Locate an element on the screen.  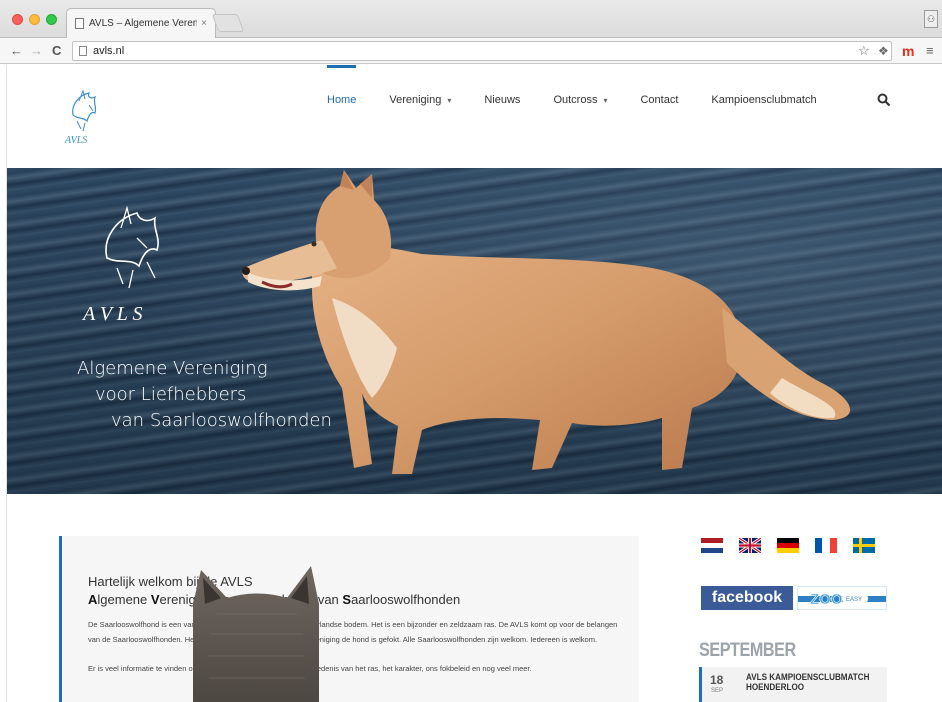
hero-logo: A V L S is located at coordinates (120, 265).